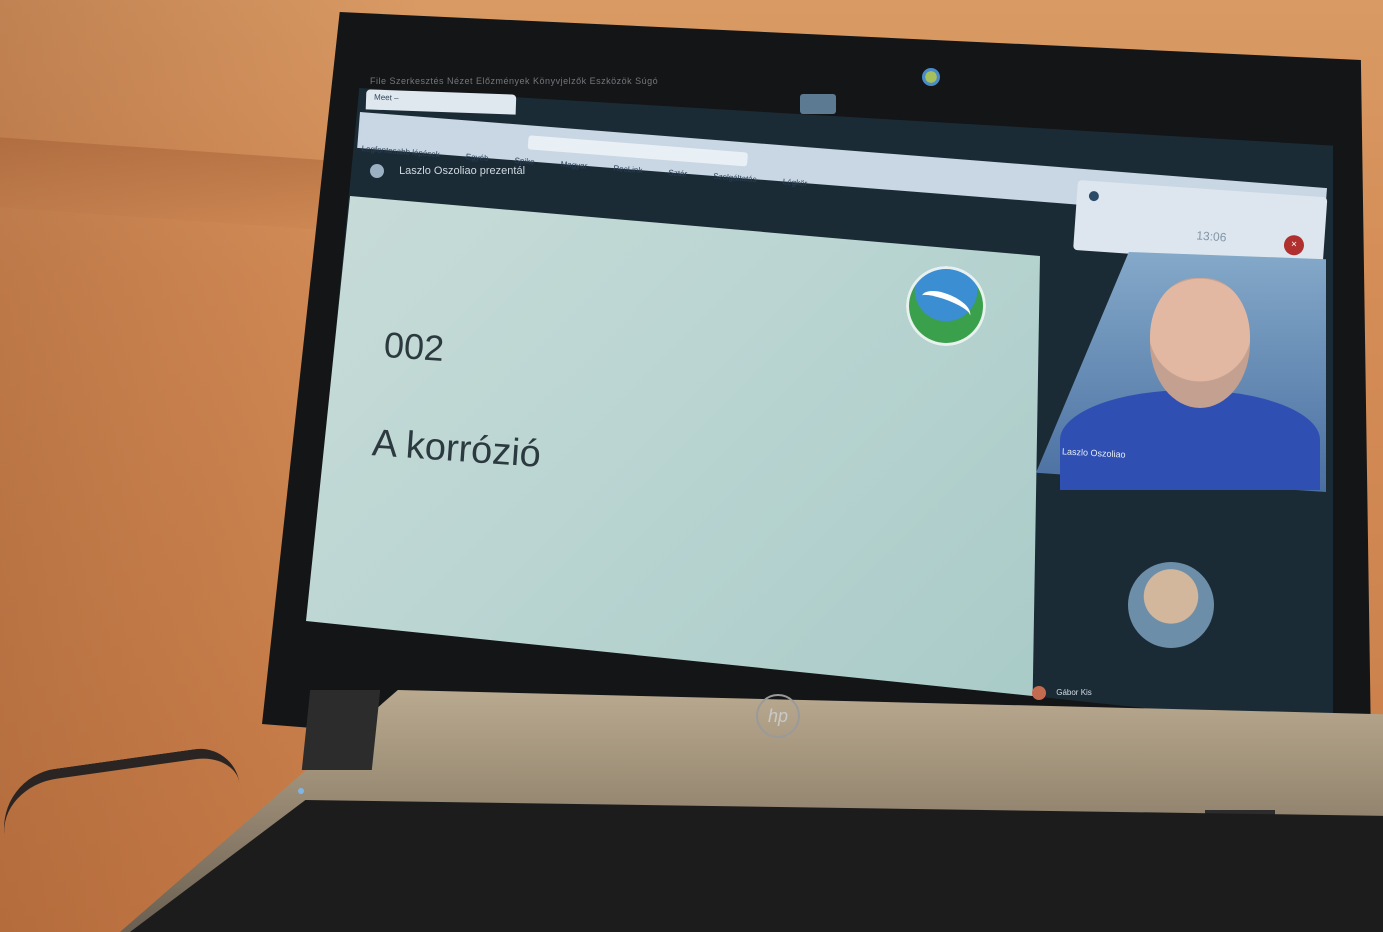  Describe the element at coordinates (341, 730) in the screenshot. I see `left-hinge` at that location.